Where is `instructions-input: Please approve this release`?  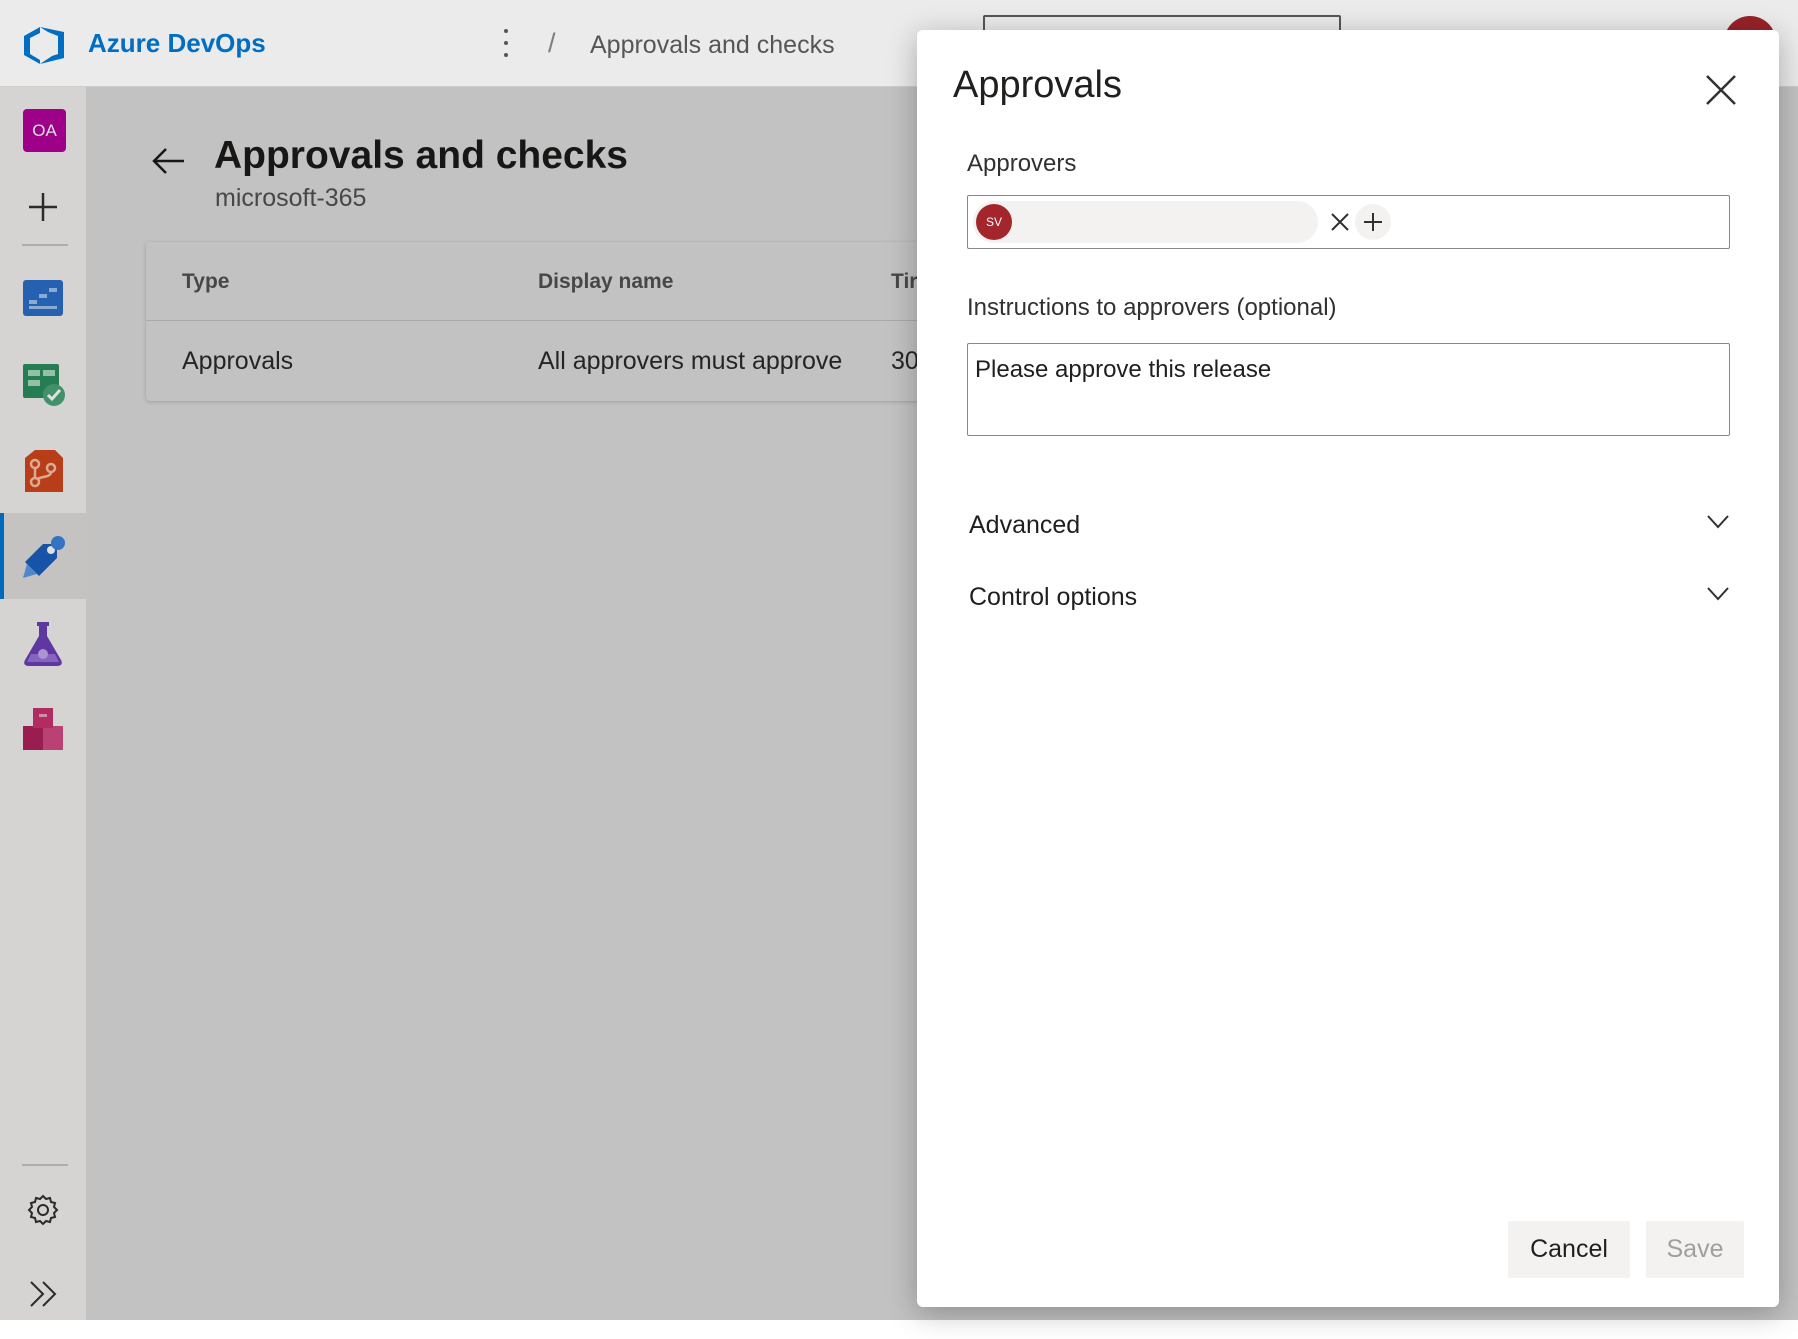
instructions-input: Please approve this release is located at coordinates (1348, 389).